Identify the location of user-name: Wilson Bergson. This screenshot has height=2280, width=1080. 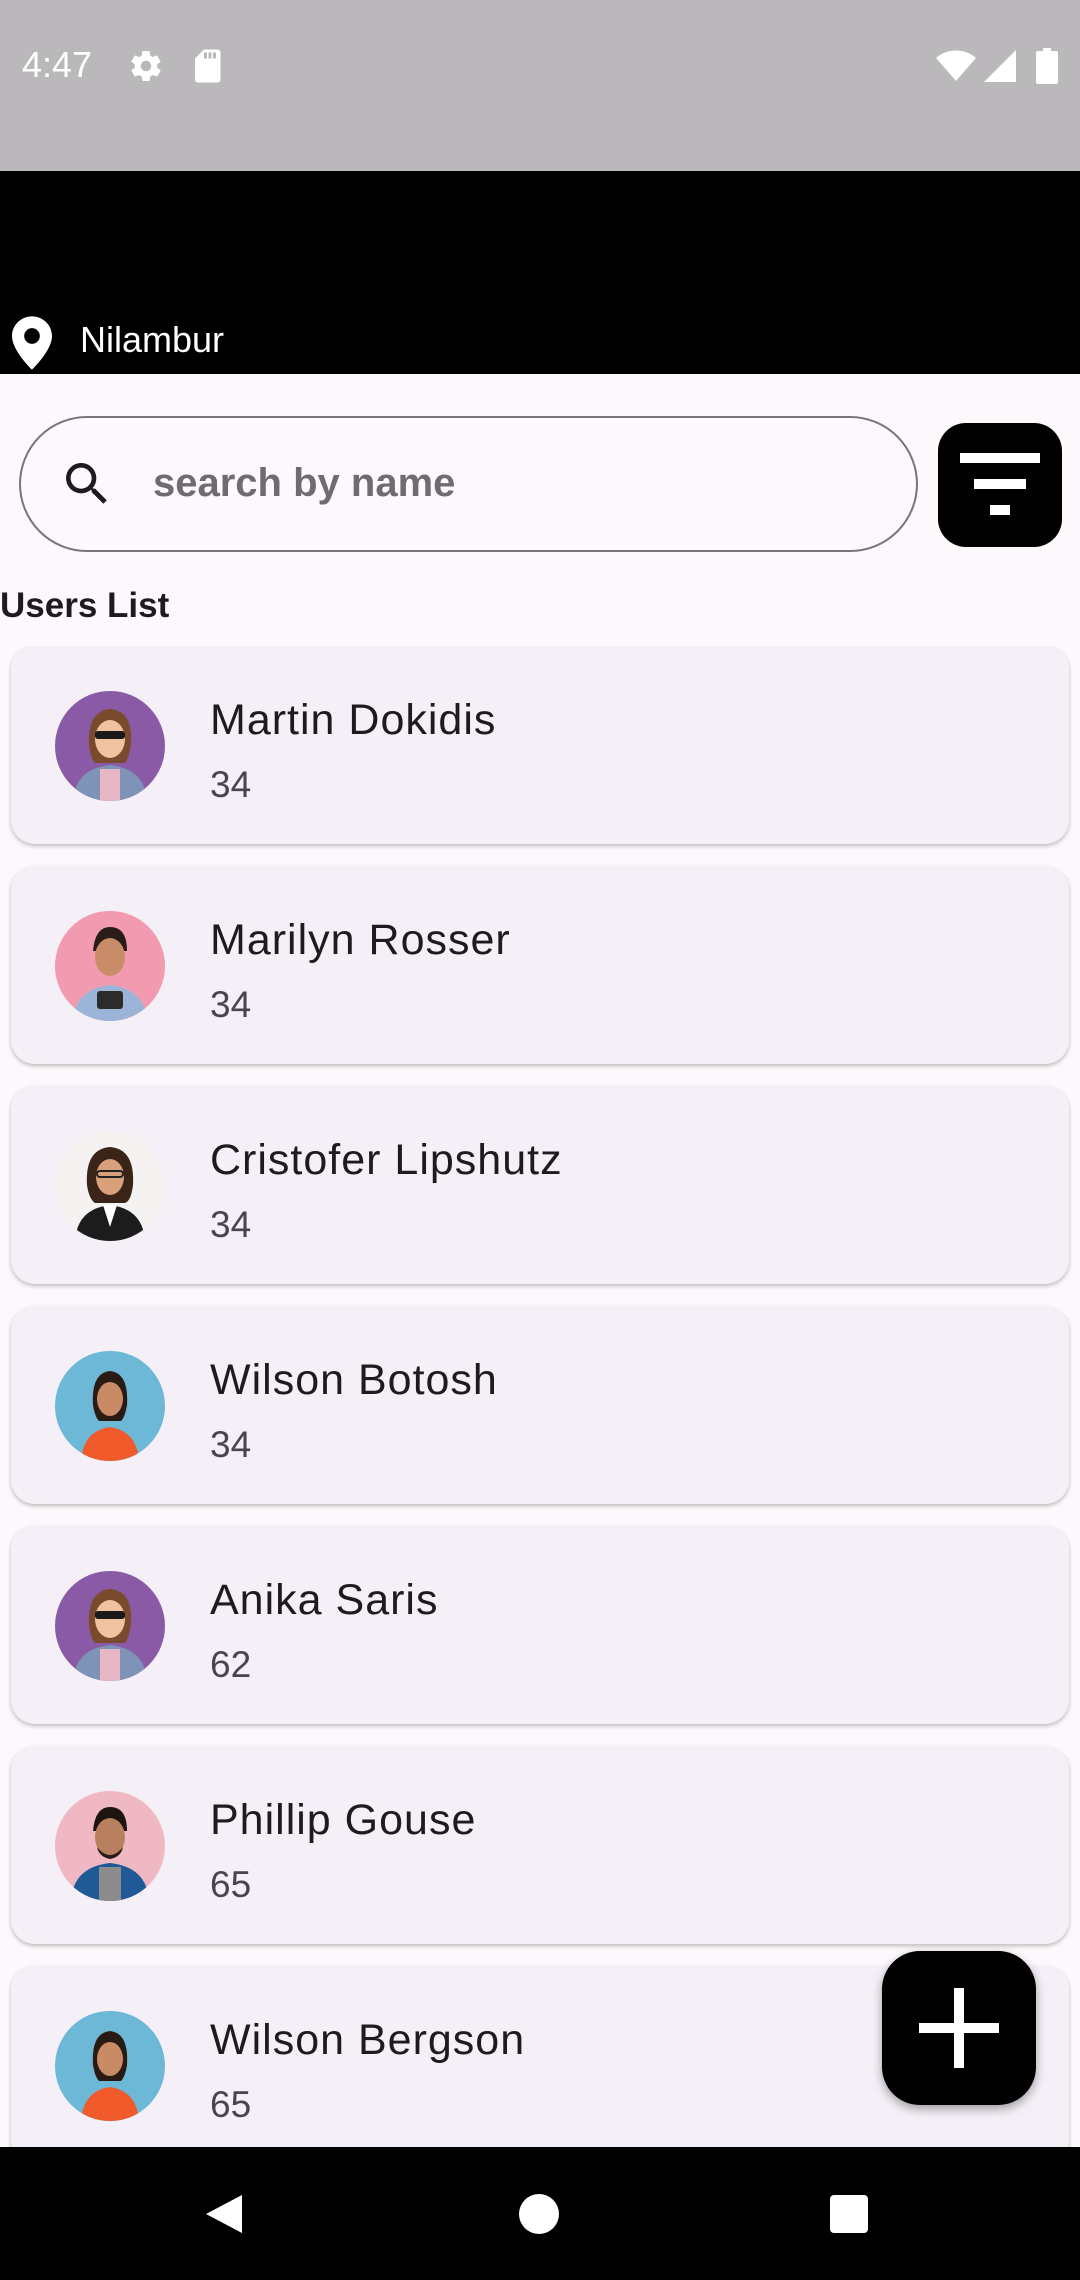
(368, 2040).